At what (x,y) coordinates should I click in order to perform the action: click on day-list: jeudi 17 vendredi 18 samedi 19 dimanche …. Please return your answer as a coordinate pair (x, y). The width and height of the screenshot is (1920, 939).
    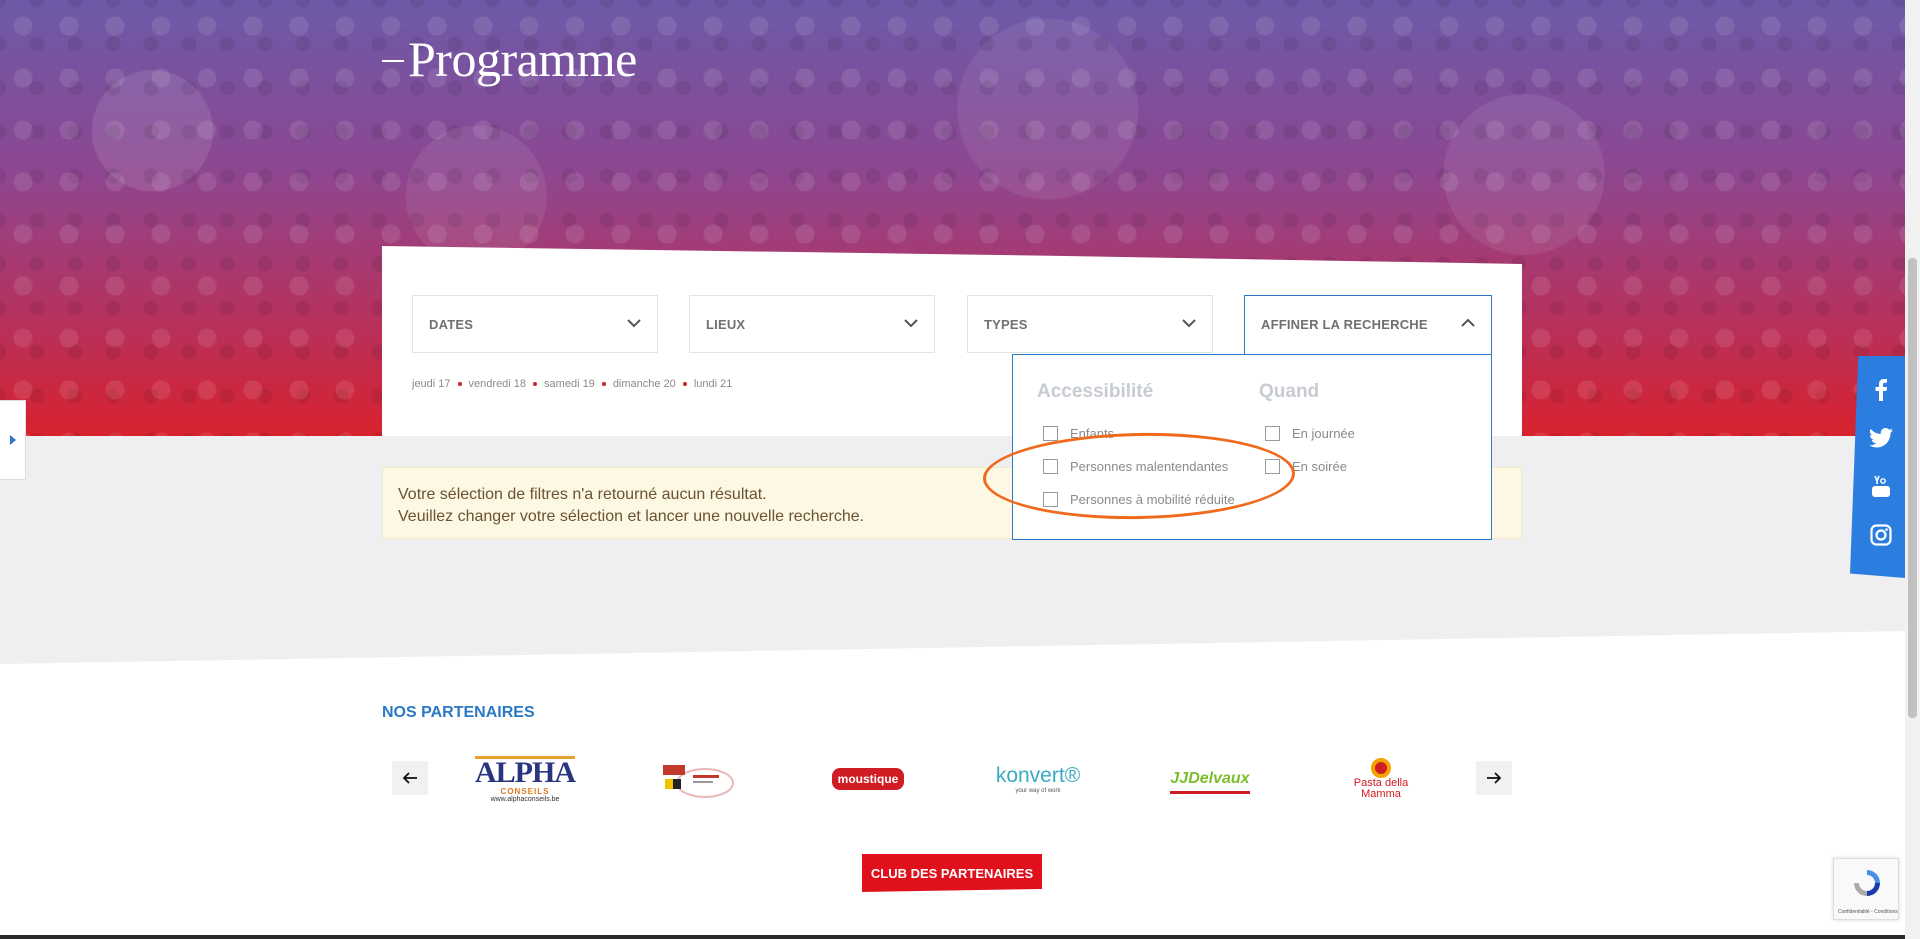
    Looking at the image, I should click on (572, 384).